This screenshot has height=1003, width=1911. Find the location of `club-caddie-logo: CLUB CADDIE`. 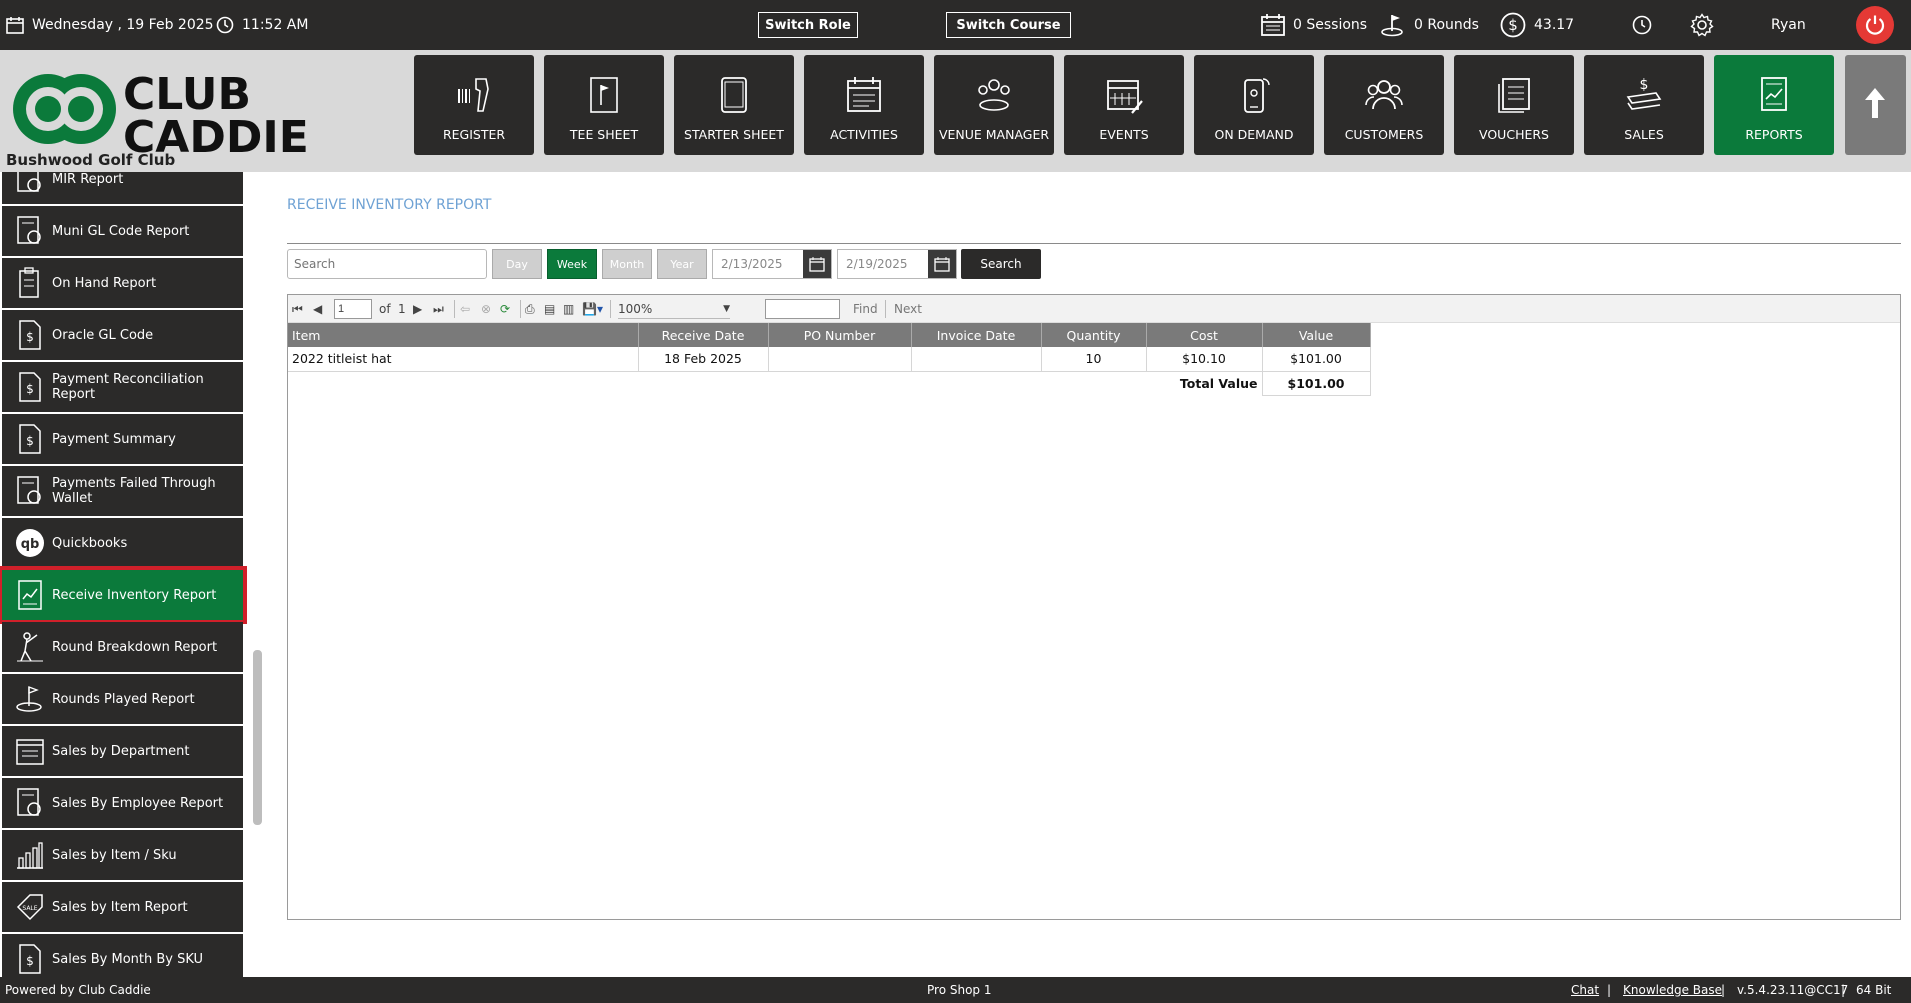

club-caddie-logo: CLUB CADDIE is located at coordinates (159, 111).